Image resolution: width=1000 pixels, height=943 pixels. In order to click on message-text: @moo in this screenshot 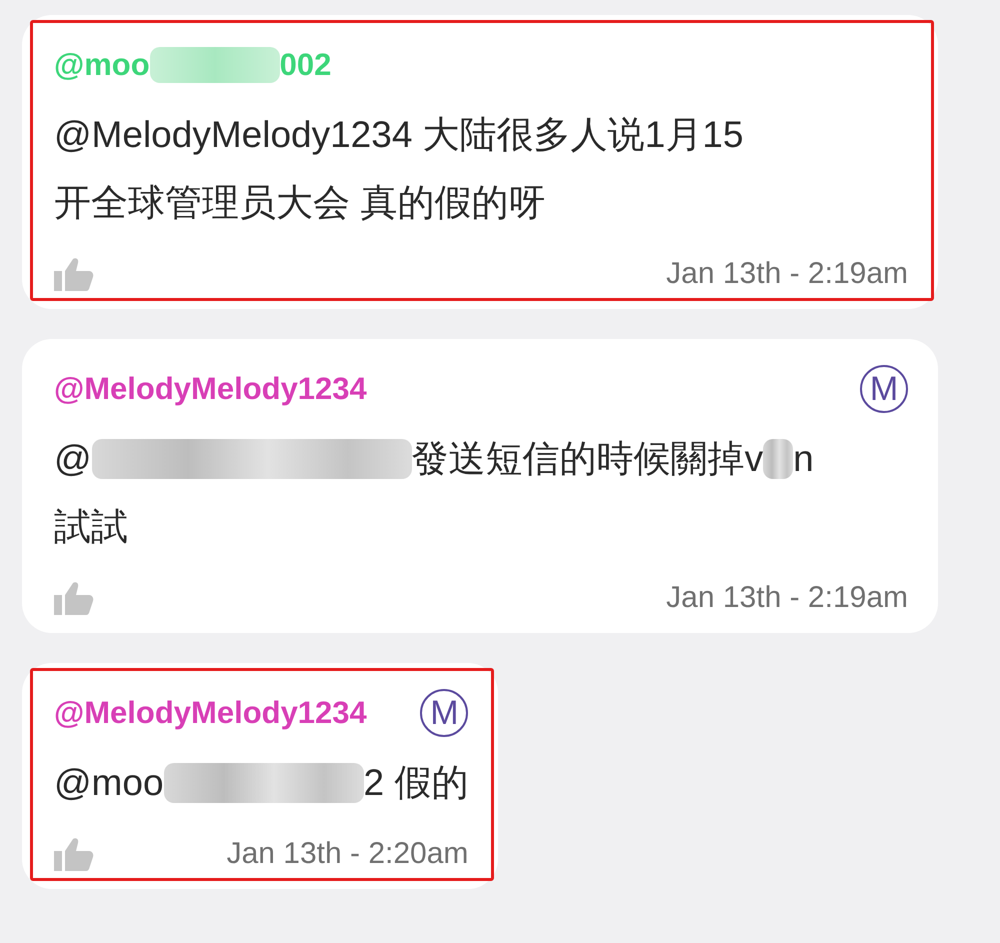, I will do `click(109, 783)`.